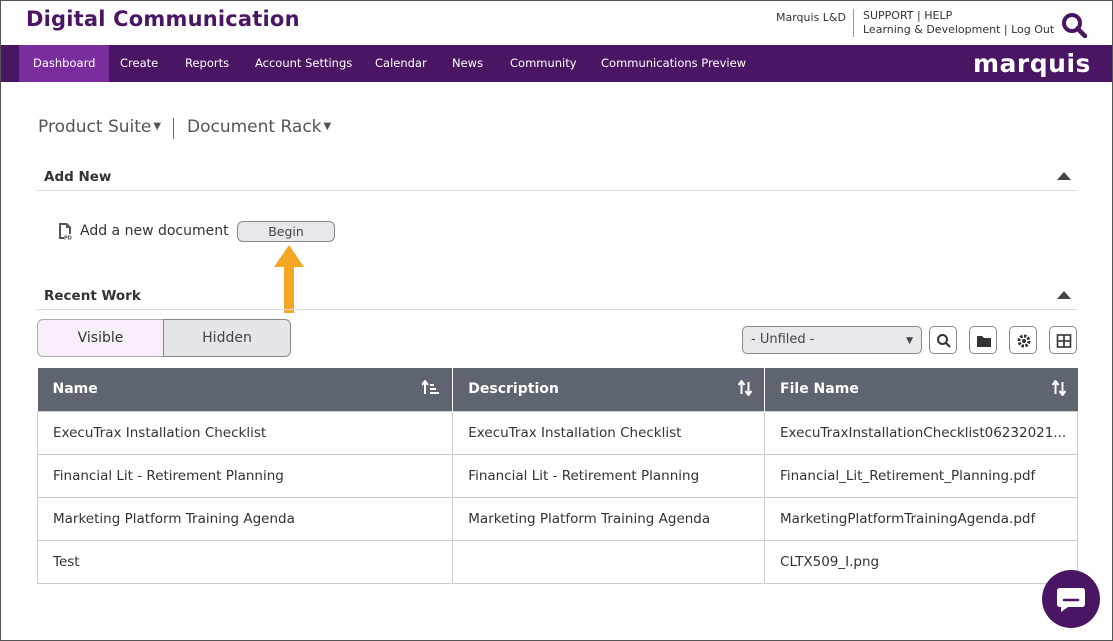  What do you see at coordinates (245, 475) in the screenshot?
I see `cell-name: Financial Lit - Retirement Planning` at bounding box center [245, 475].